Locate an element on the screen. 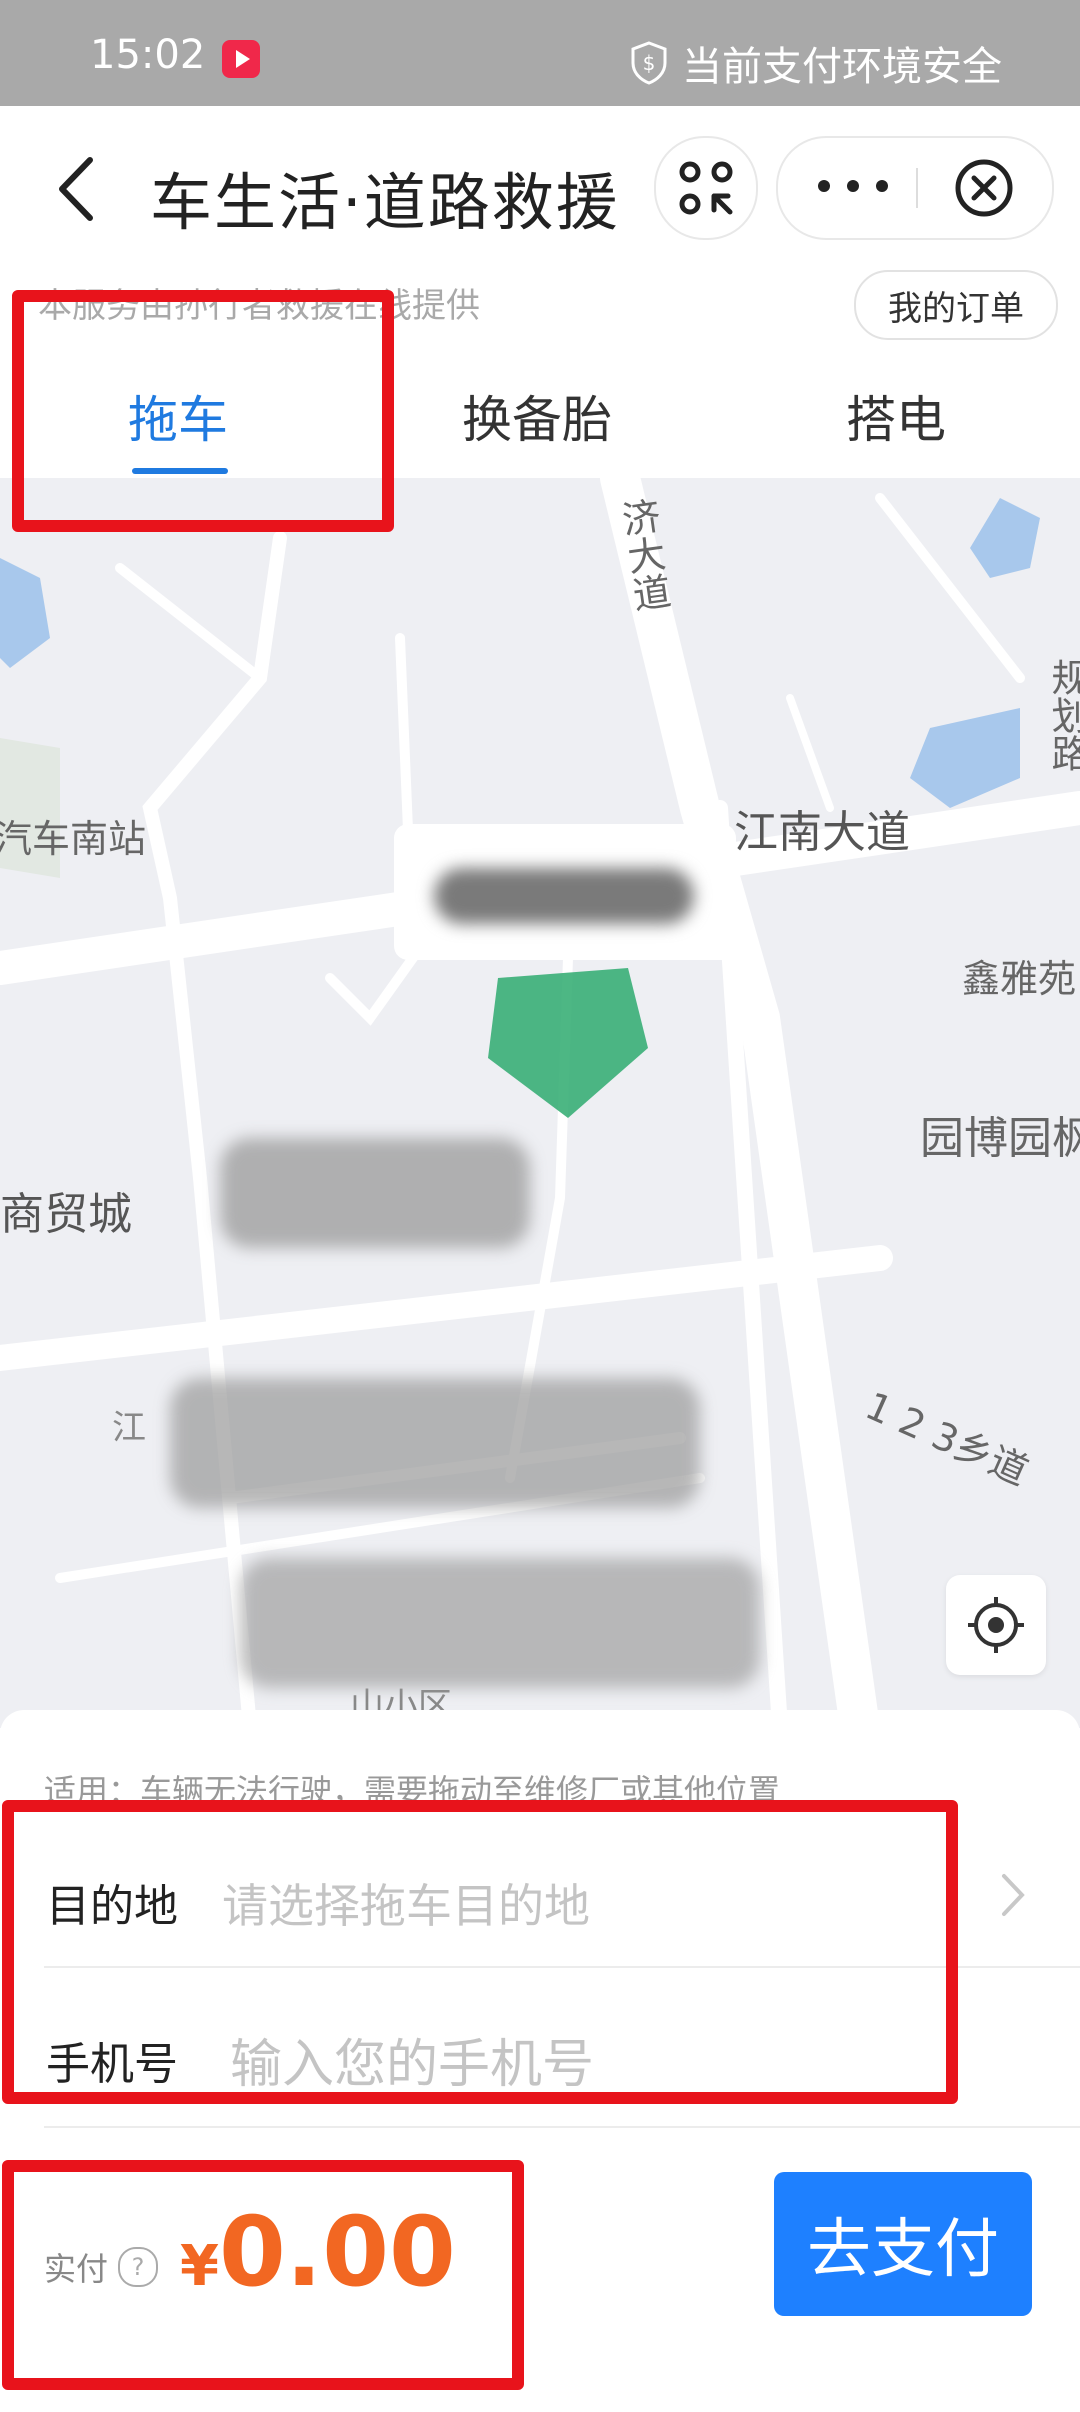  crosshair-icon is located at coordinates (996, 1625).